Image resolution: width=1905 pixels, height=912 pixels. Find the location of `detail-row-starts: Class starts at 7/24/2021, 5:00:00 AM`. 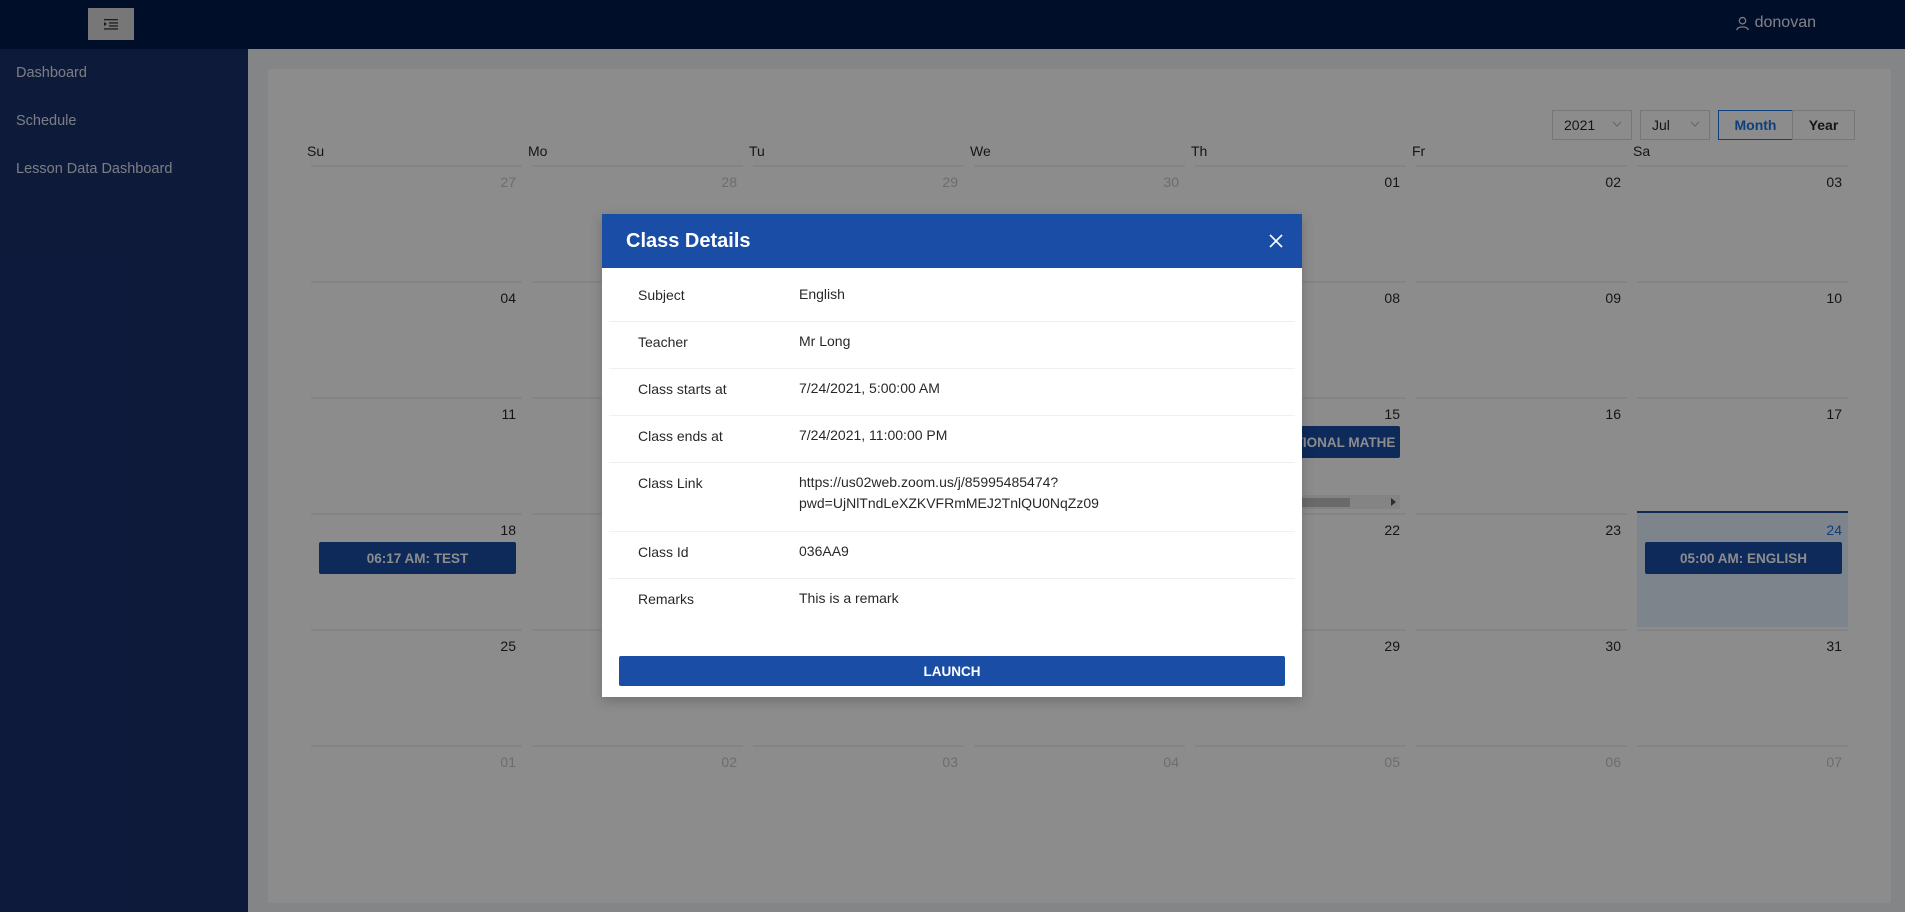

detail-row-starts: Class starts at 7/24/2021, 5:00:00 AM is located at coordinates (952, 392).